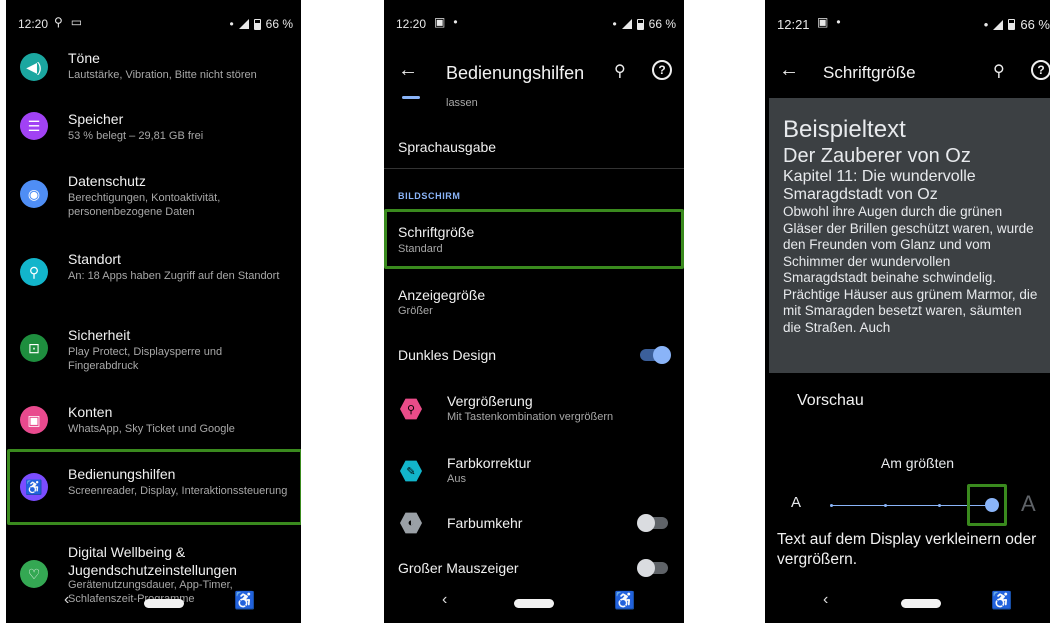 The image size is (1050, 623). I want to click on eye-icon: ◉, so click(34, 194).